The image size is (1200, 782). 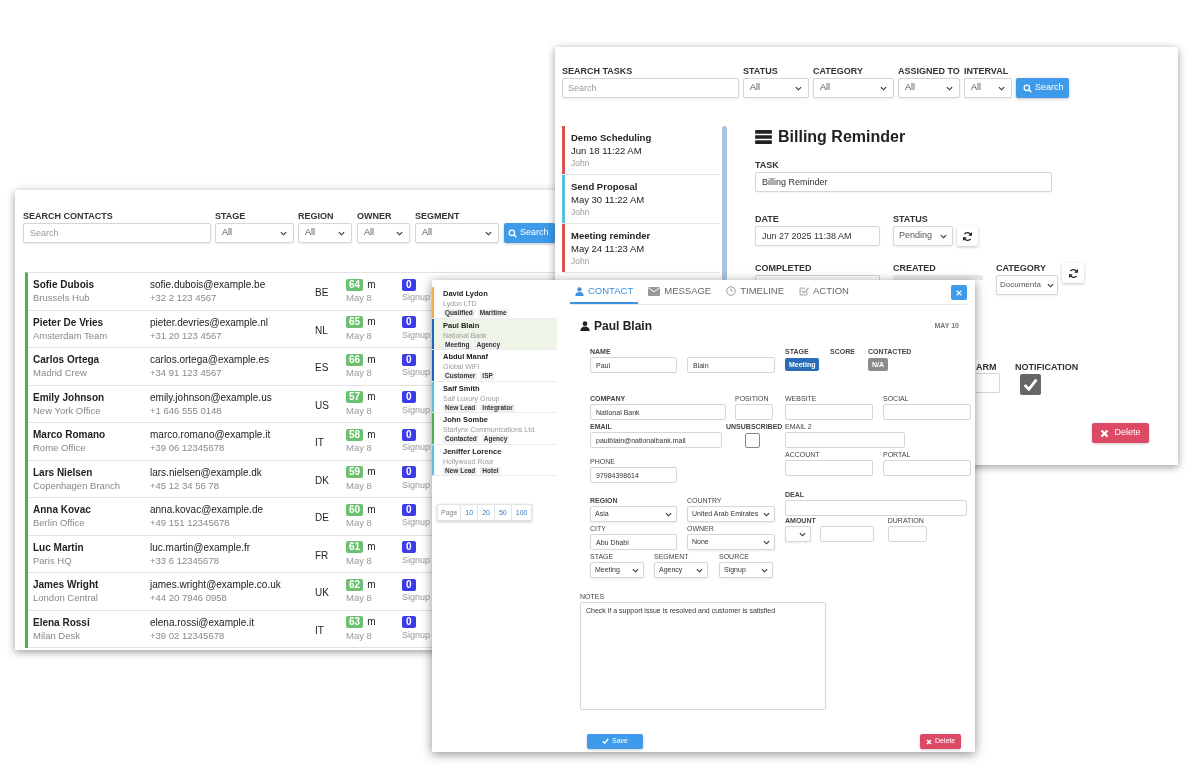 I want to click on contact-office: Brussels Hub, so click(x=62, y=298).